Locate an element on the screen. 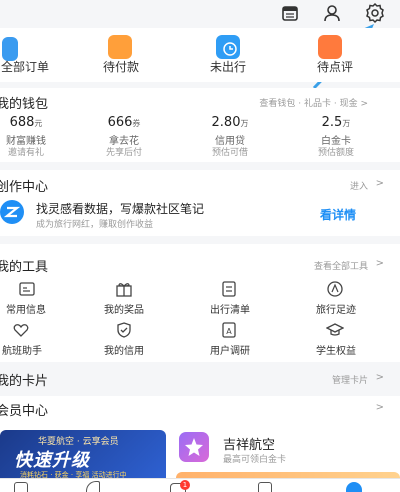  order-tab-pending-review: 待点评 is located at coordinates (335, 66).